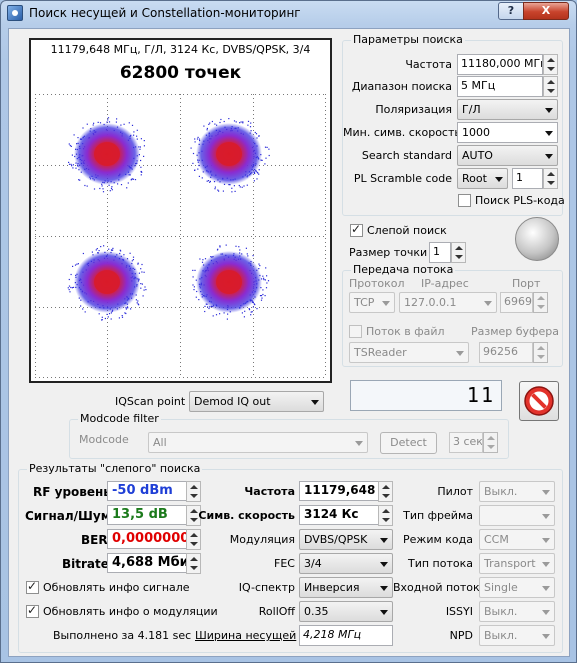  Describe the element at coordinates (546, 11) in the screenshot. I see `close-button: X` at that location.